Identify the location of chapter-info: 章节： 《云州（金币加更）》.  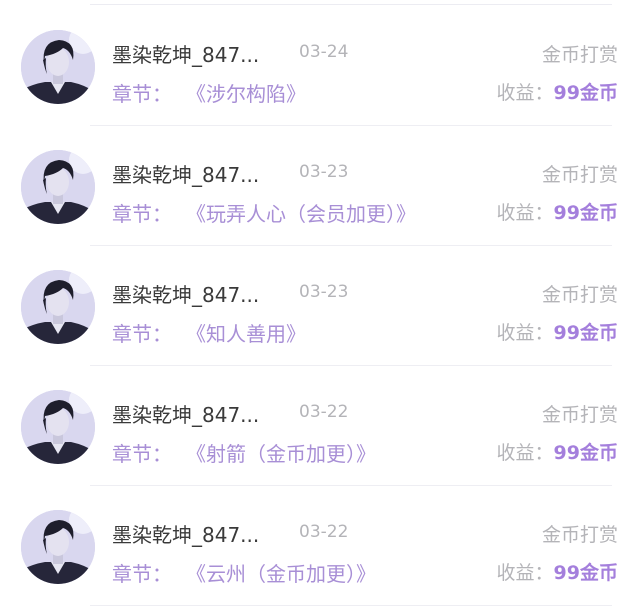
(244, 572).